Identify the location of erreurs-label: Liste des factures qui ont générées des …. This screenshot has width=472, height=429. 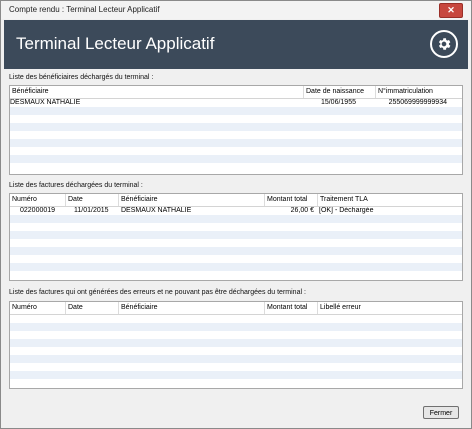
(157, 292).